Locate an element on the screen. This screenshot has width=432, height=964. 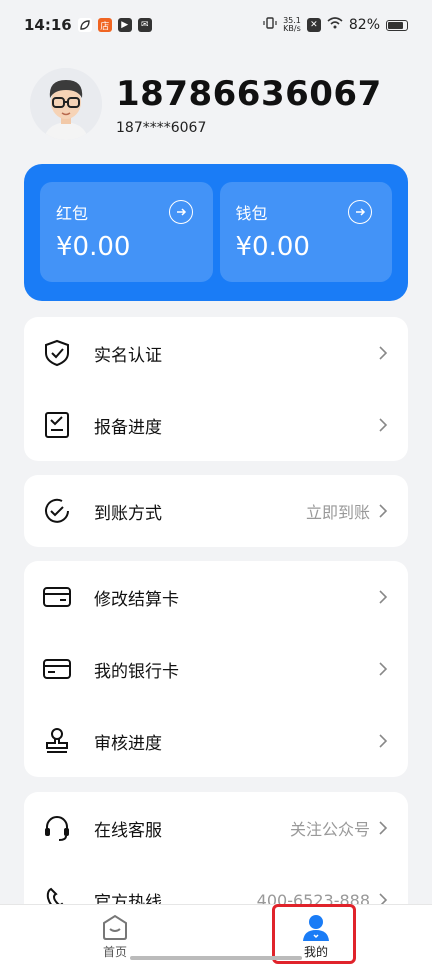
tab-home: 首页 is located at coordinates (115, 935).